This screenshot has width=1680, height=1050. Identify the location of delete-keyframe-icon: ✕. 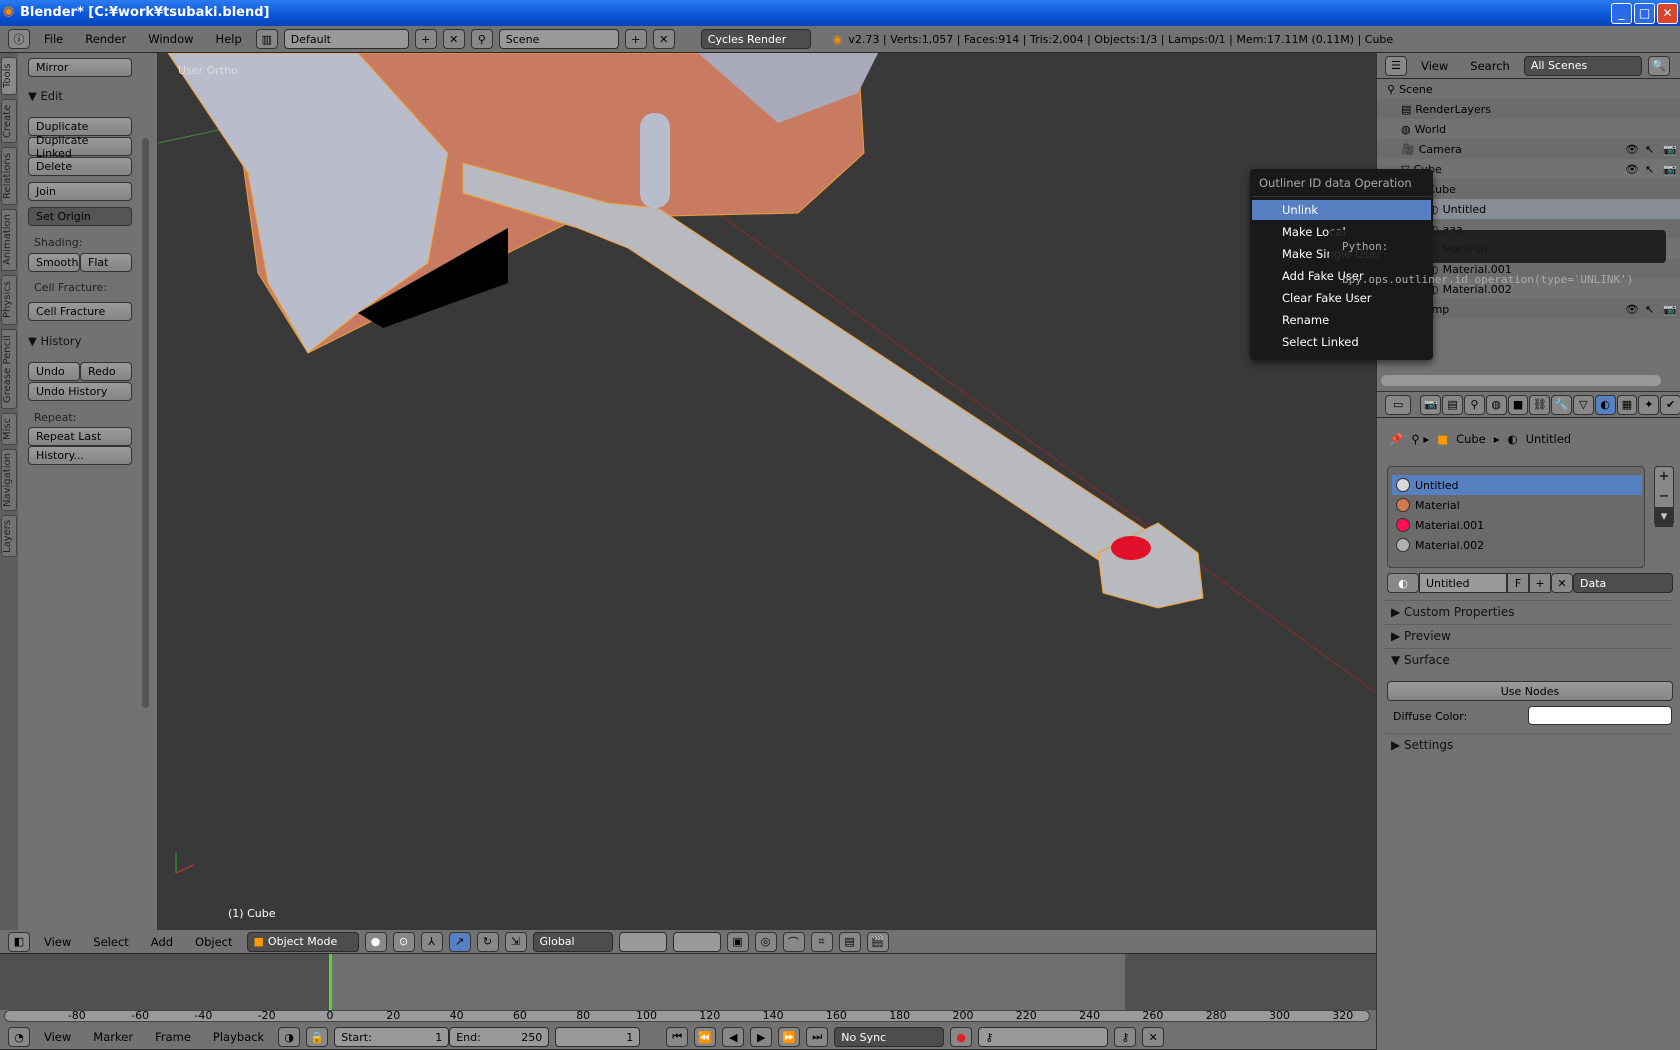
(1153, 1037).